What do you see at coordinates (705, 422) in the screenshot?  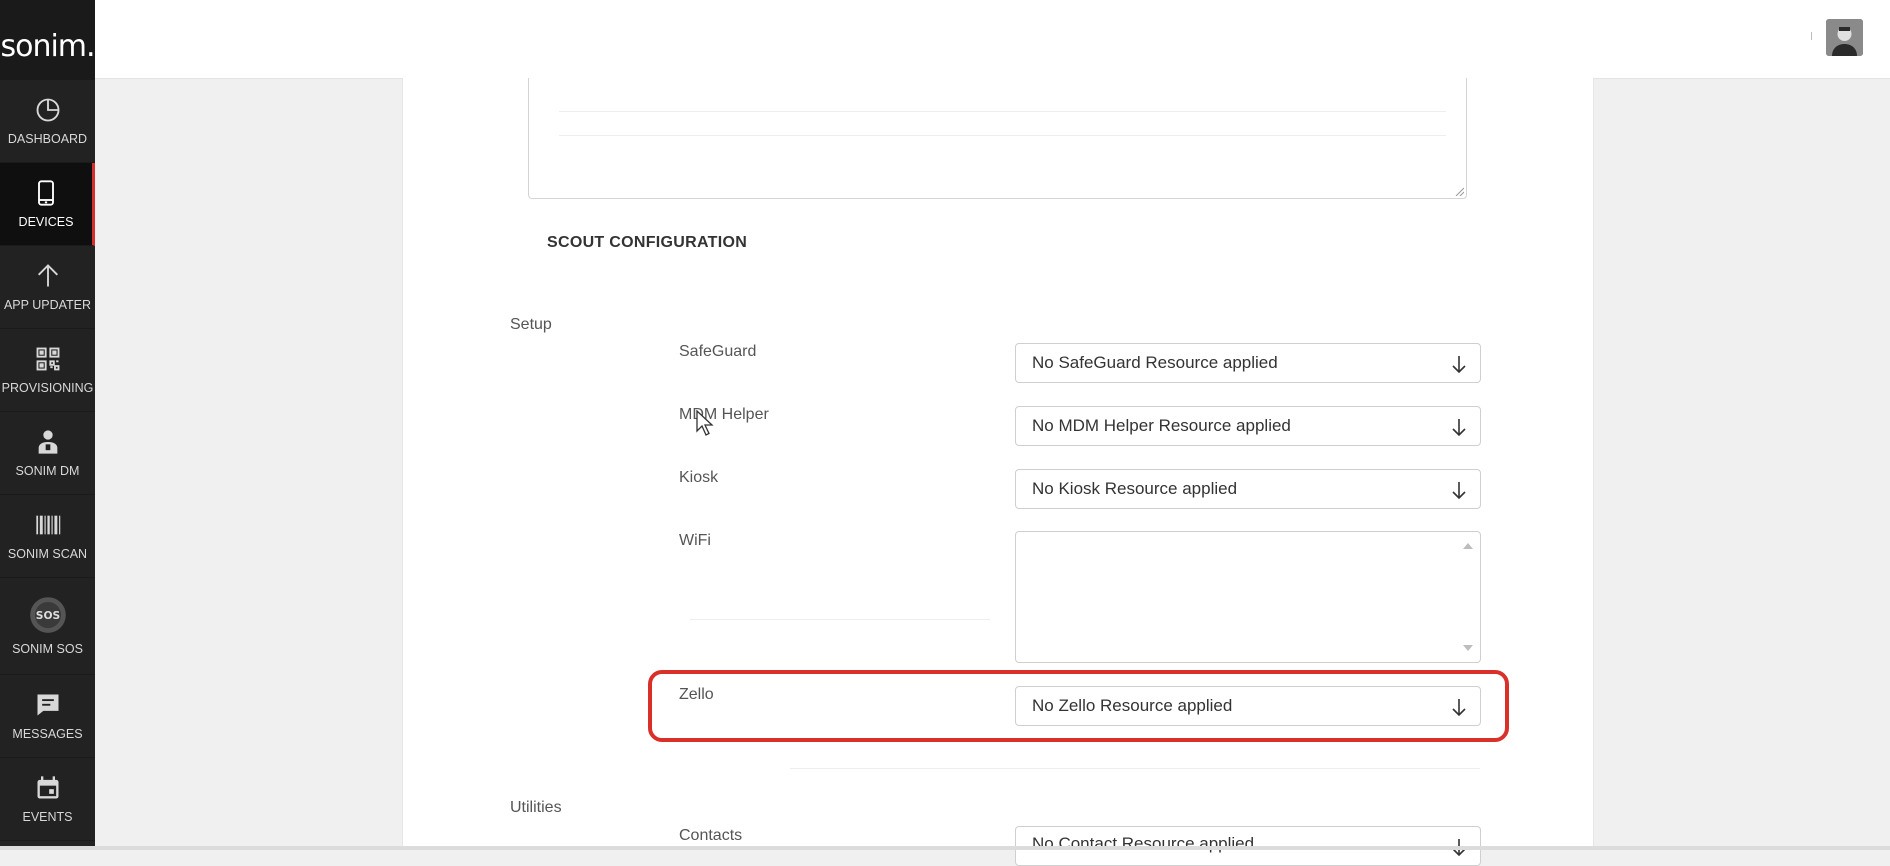 I see `mouse-cursor-icon` at bounding box center [705, 422].